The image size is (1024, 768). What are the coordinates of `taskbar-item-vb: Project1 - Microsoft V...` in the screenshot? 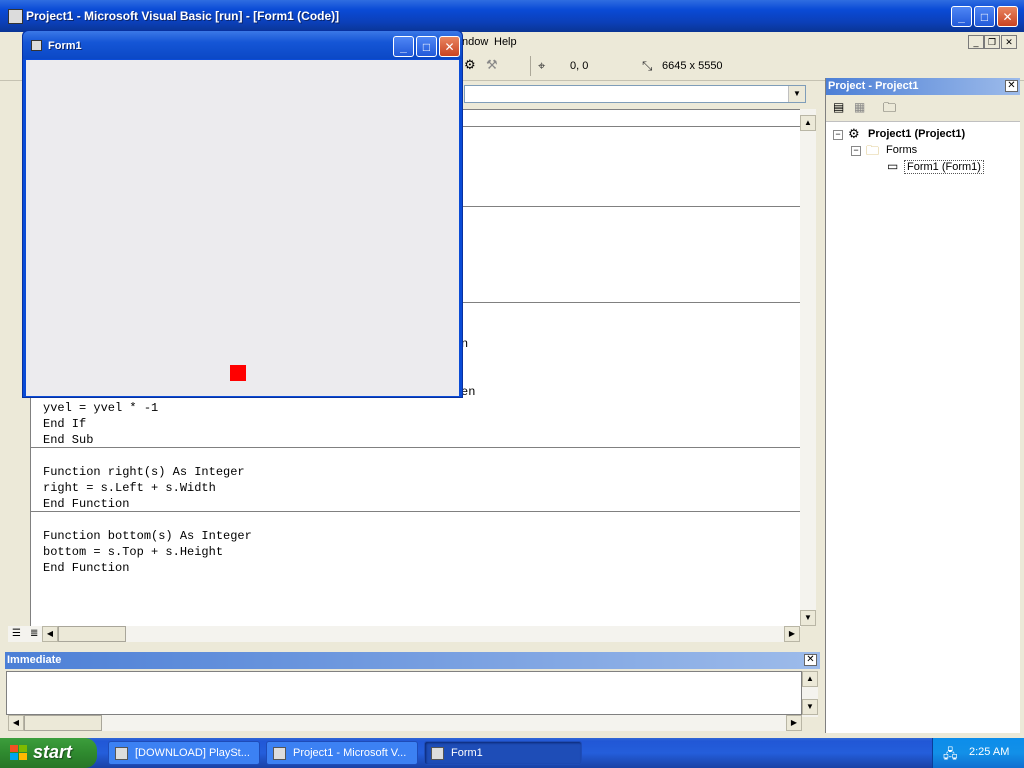 It's located at (342, 753).